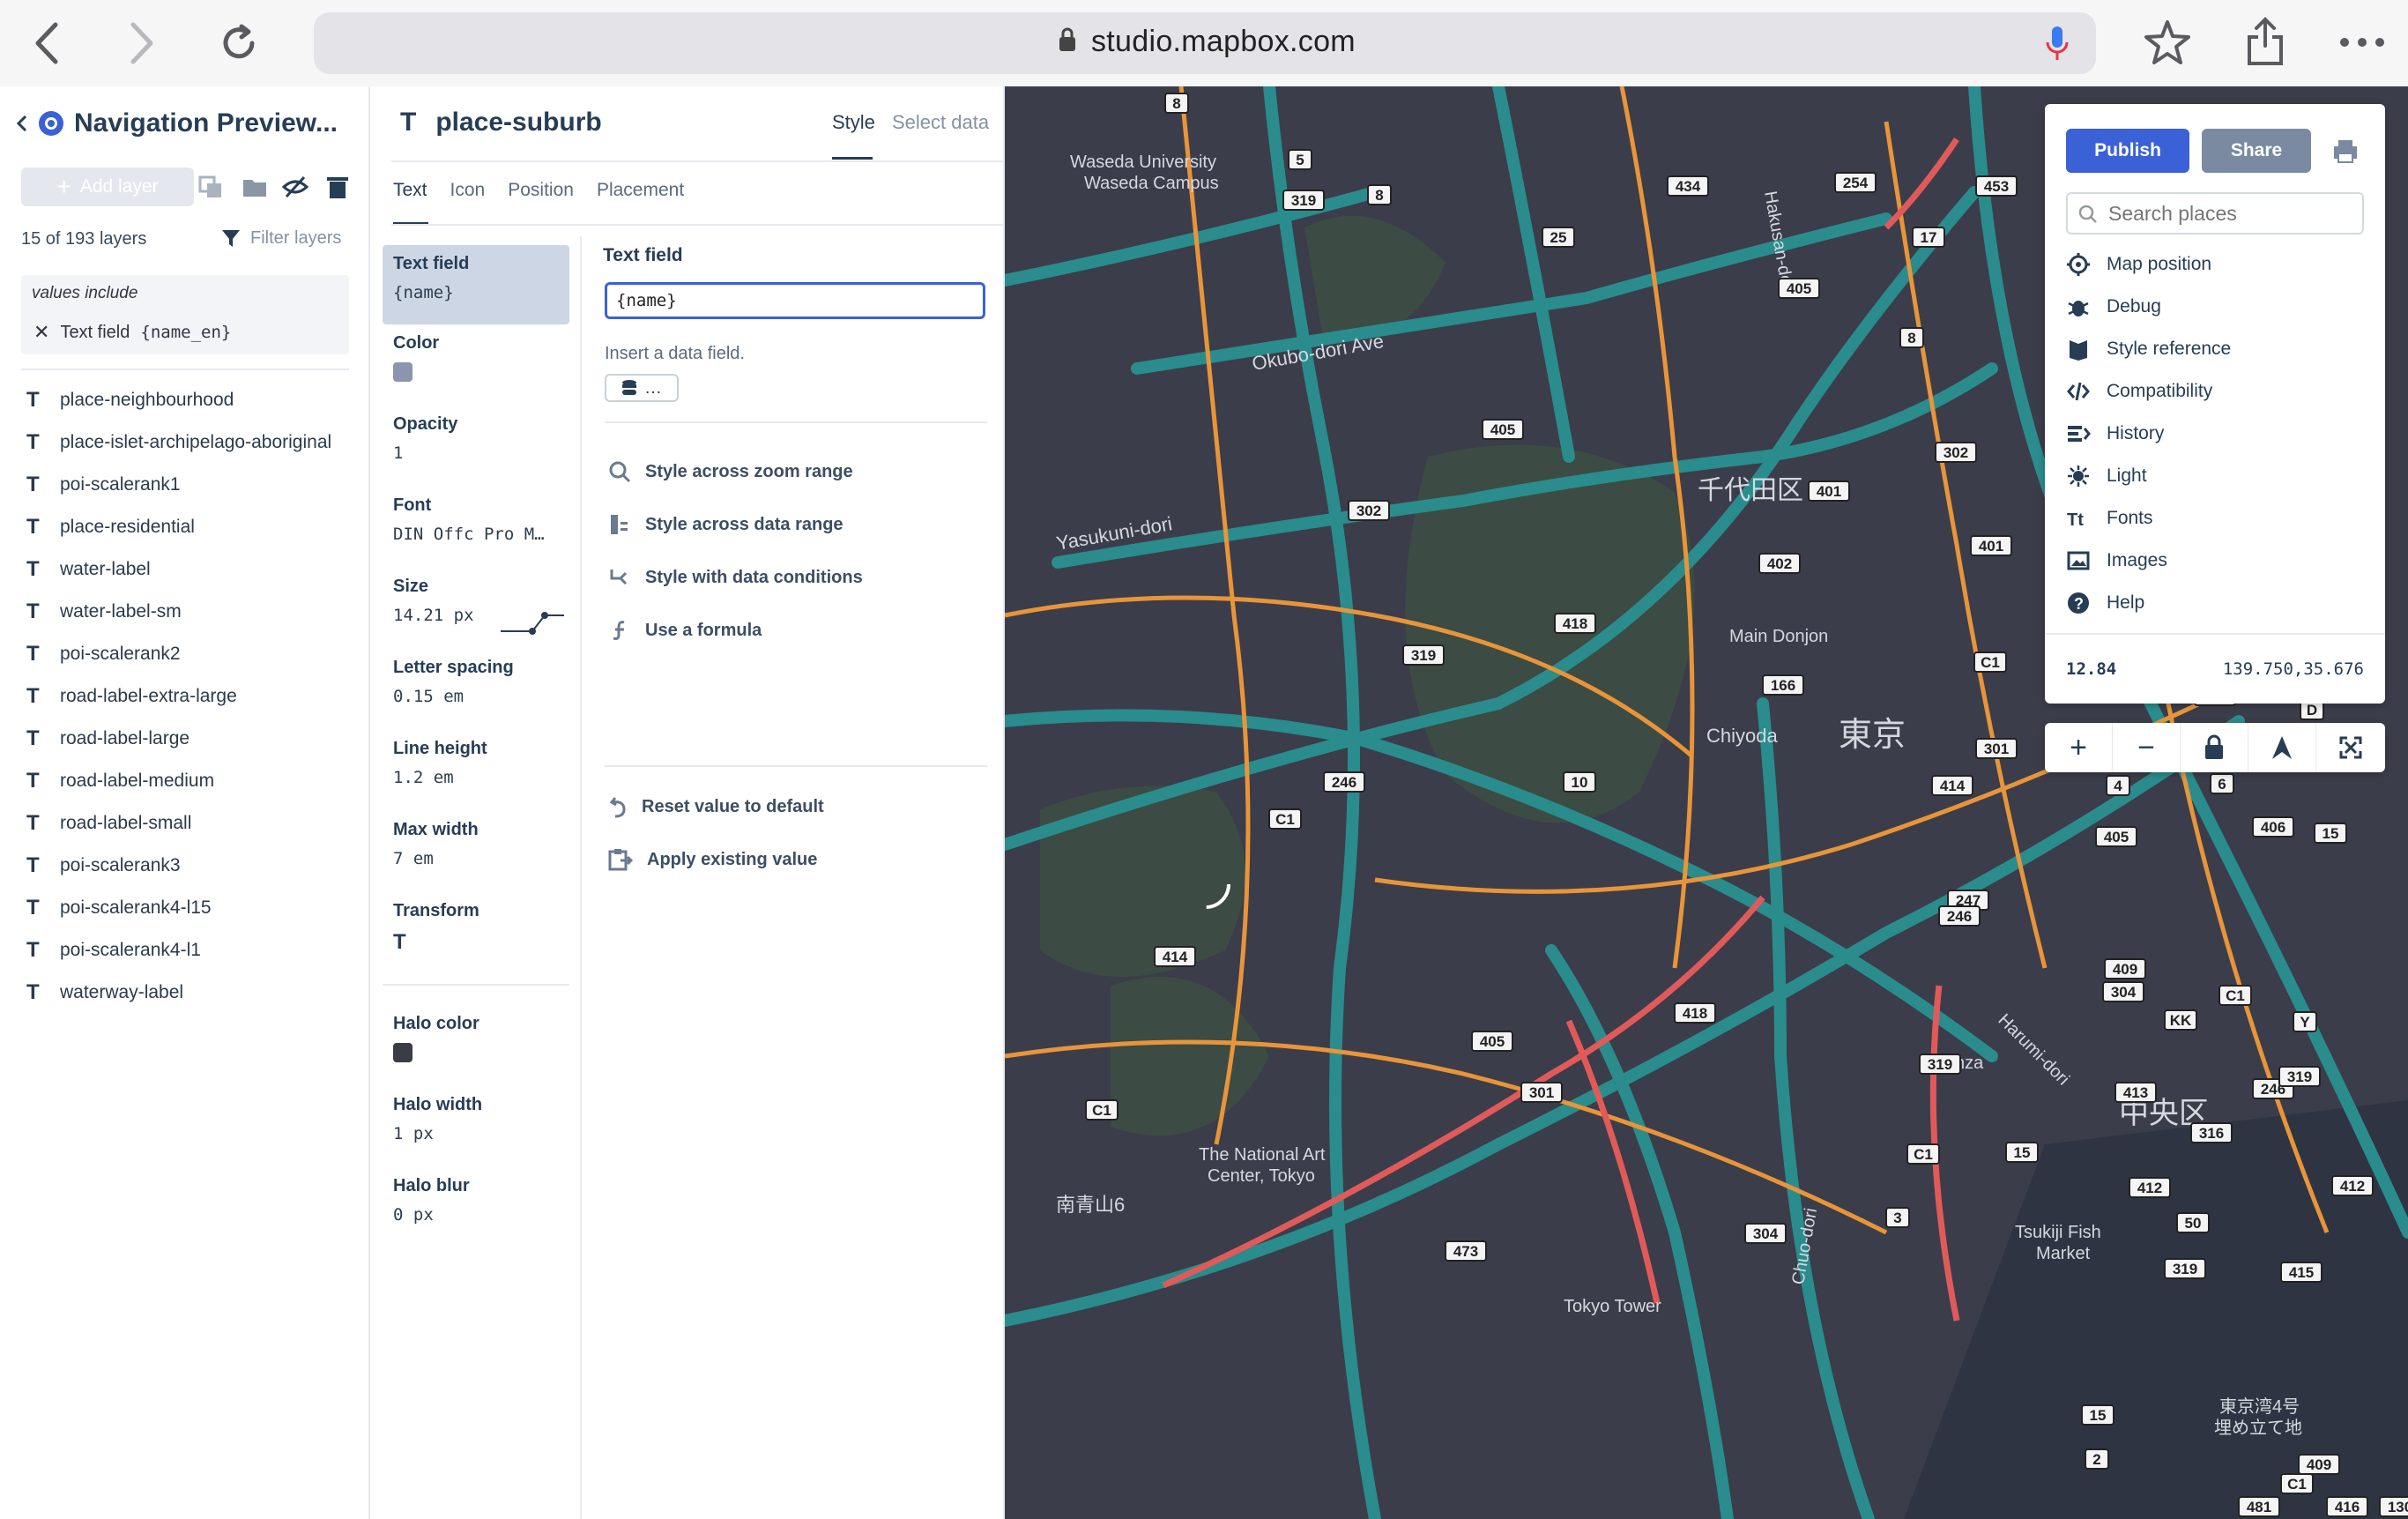 The image size is (2408, 1519). Describe the element at coordinates (1928, 238) in the screenshot. I see `route-shield: 17` at that location.